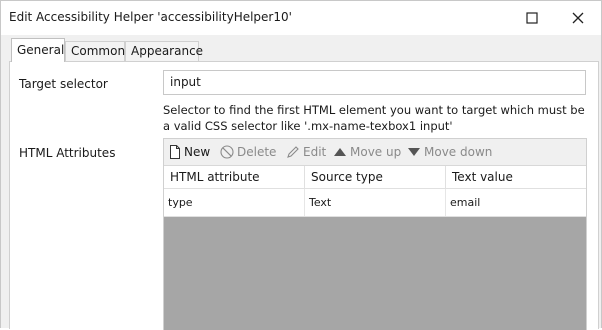 This screenshot has width=602, height=330. I want to click on close-button, so click(578, 18).